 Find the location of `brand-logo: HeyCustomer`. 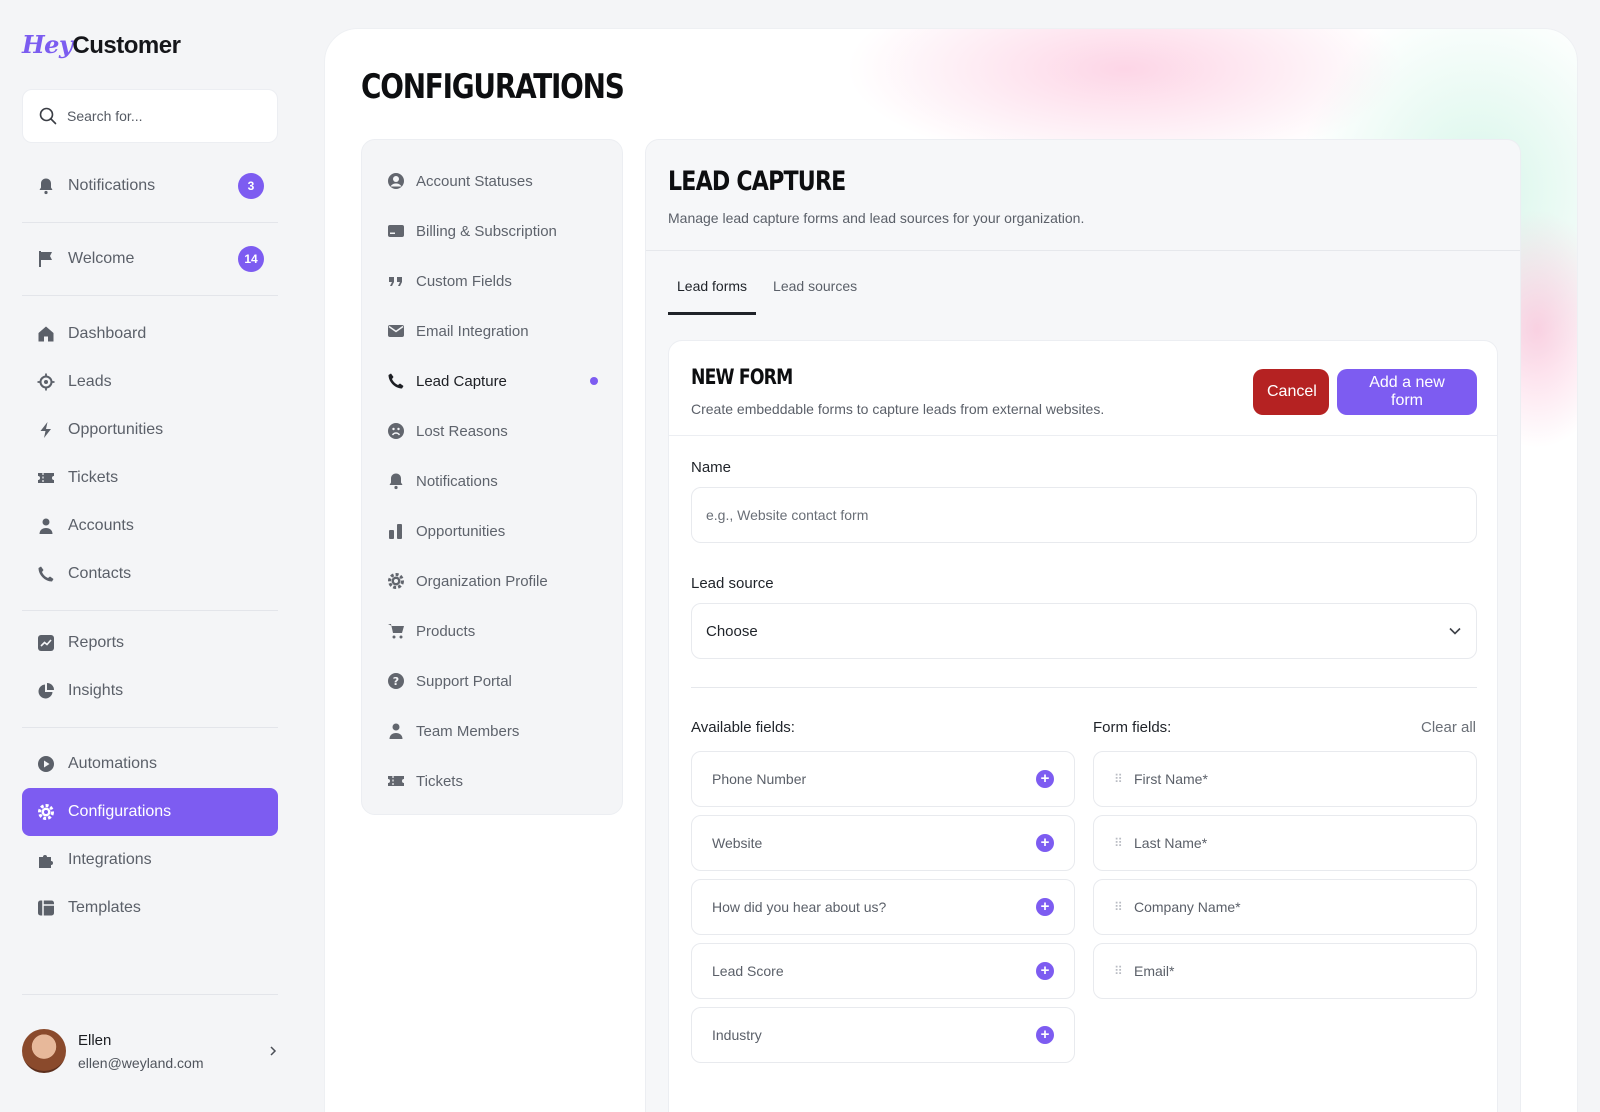

brand-logo: HeyCustomer is located at coordinates (101, 45).